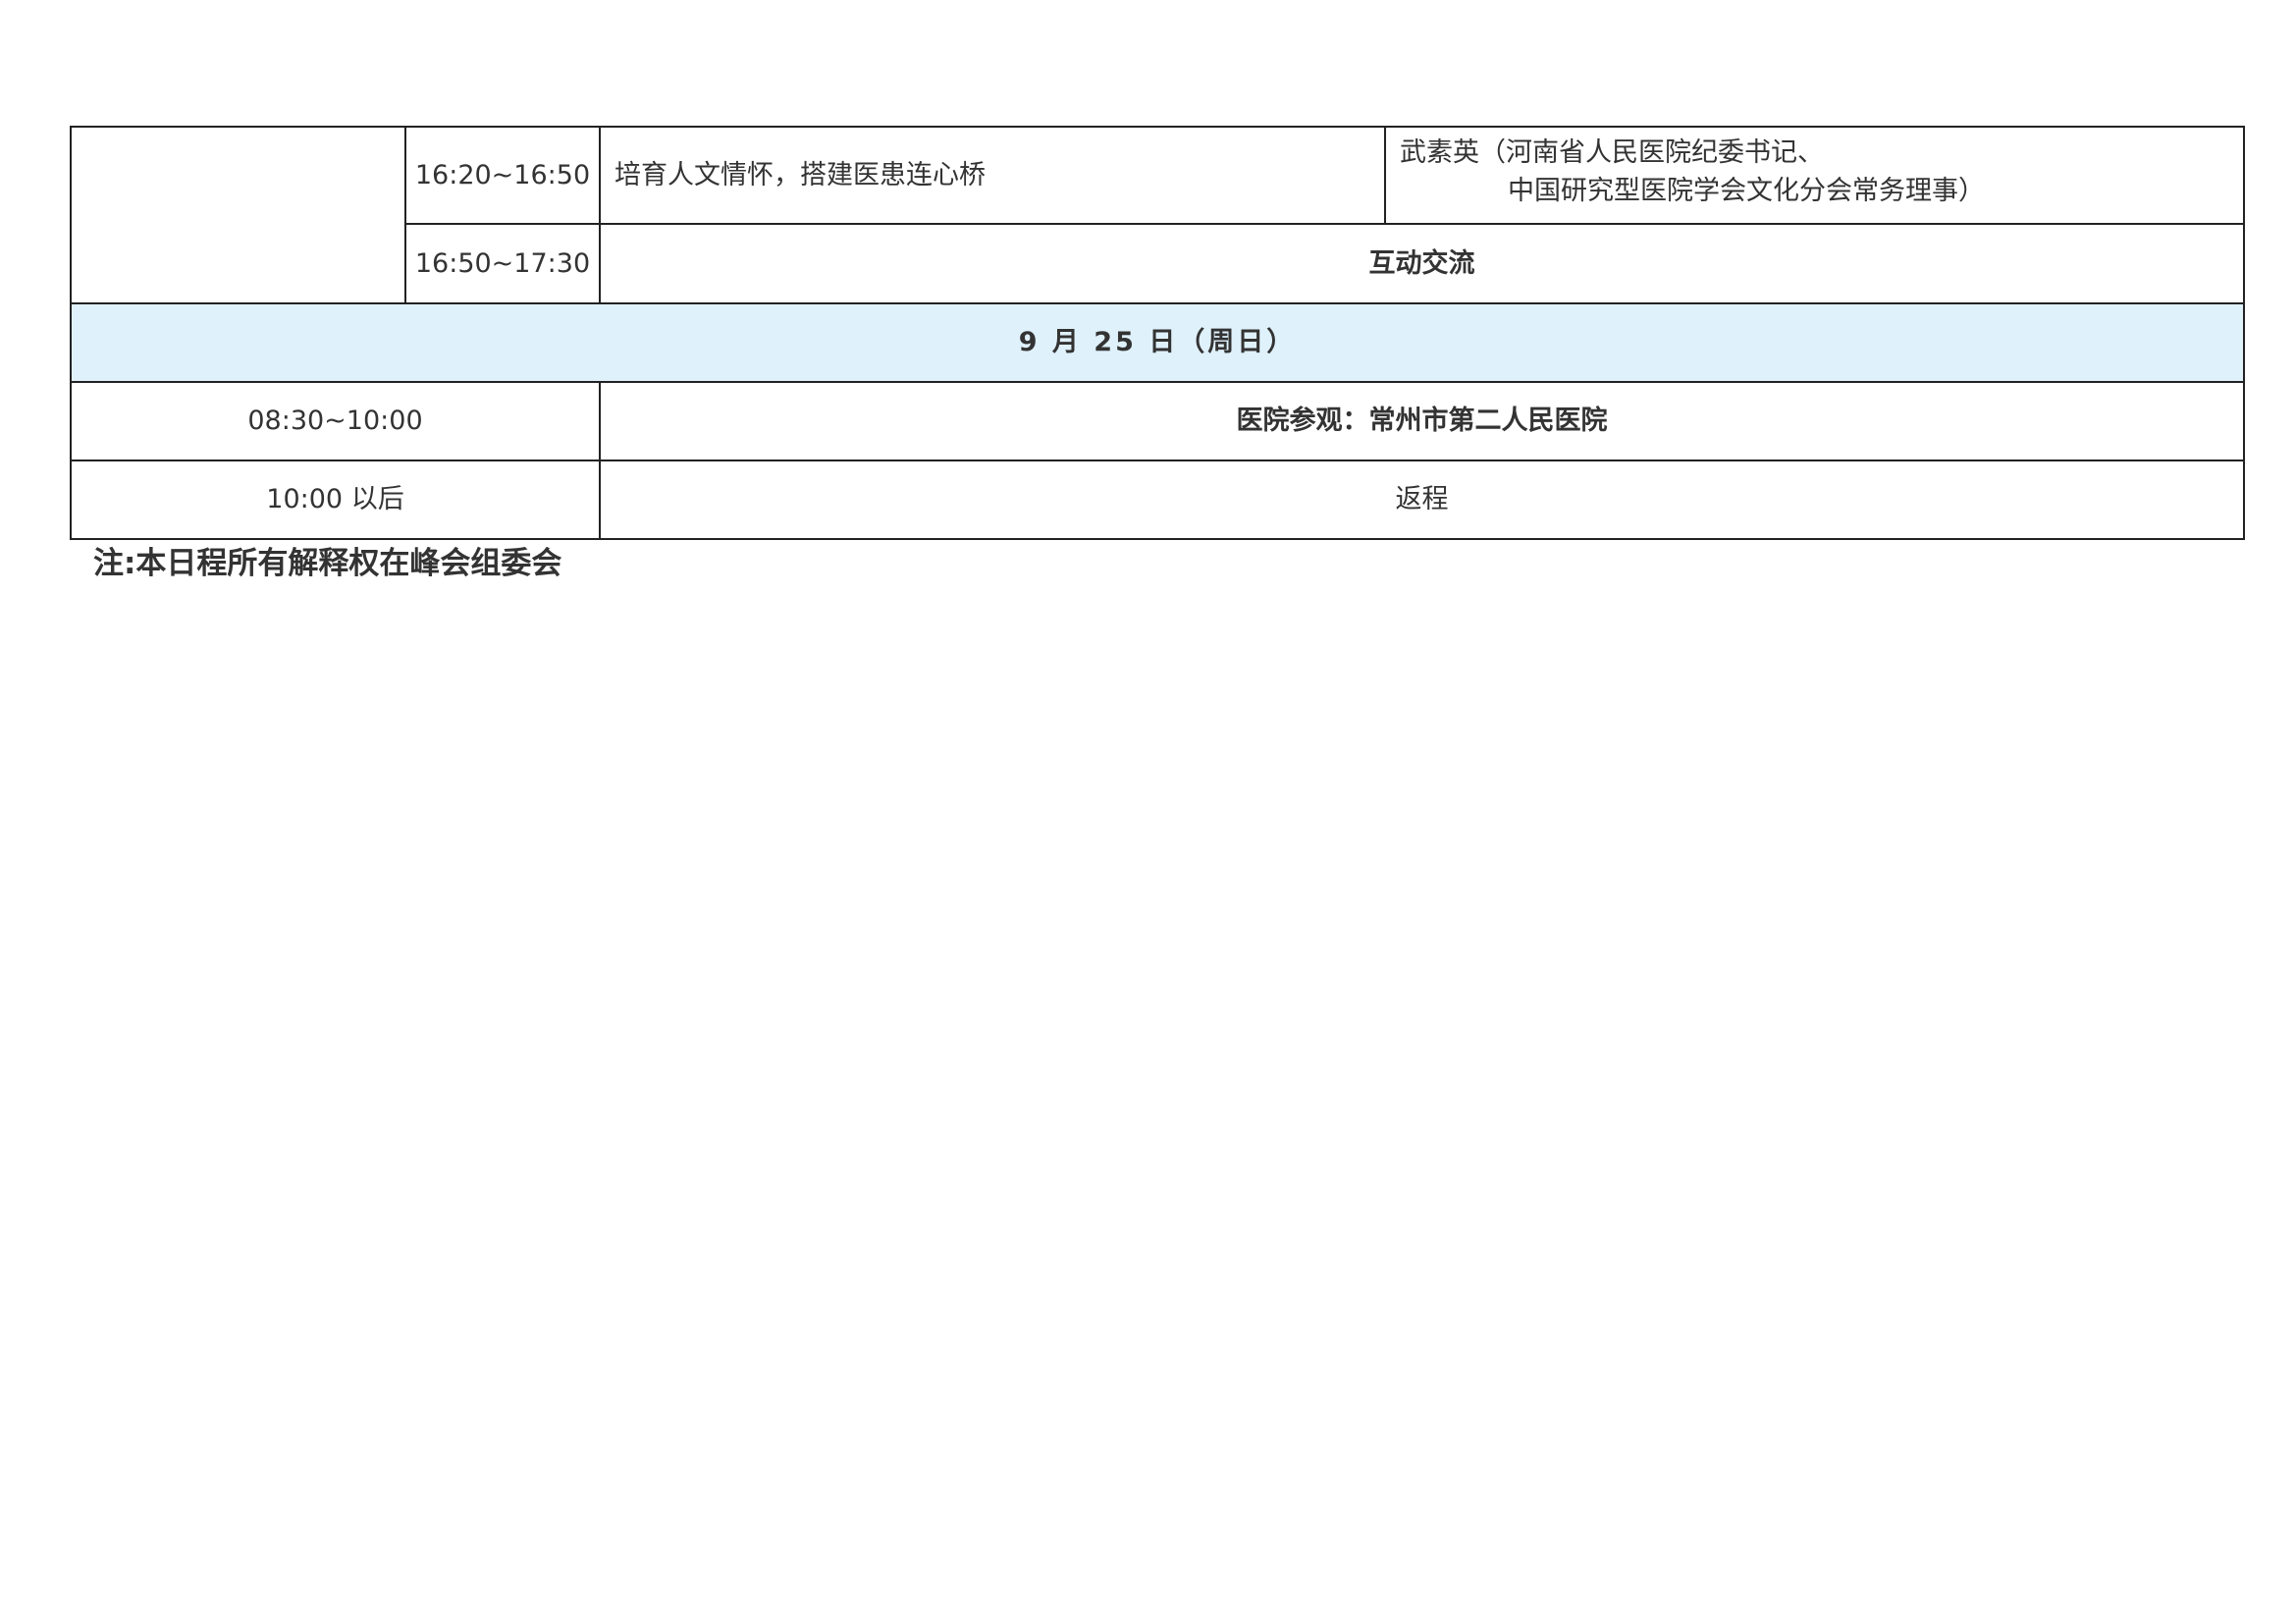 This screenshot has height=1623, width=2296. Describe the element at coordinates (502, 175) in the screenshot. I see `time-cell: 16:20~16:50` at that location.